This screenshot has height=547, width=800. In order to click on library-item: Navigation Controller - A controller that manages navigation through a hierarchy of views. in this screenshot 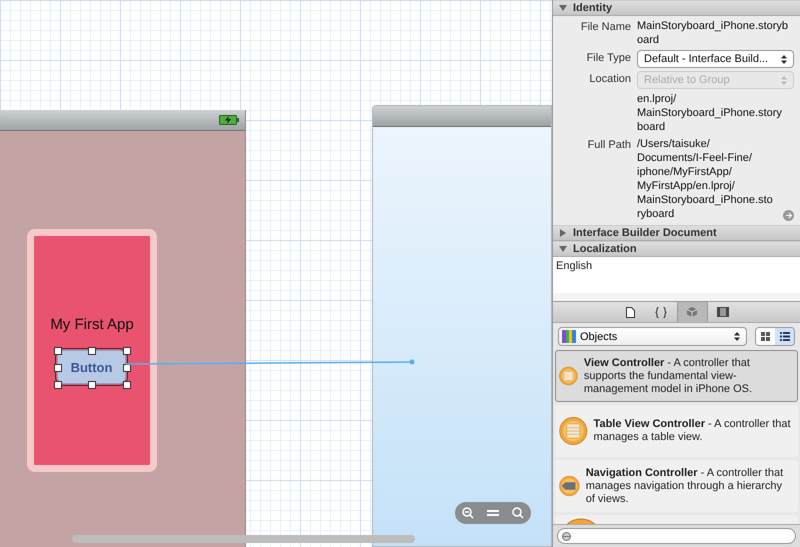, I will do `click(676, 486)`.